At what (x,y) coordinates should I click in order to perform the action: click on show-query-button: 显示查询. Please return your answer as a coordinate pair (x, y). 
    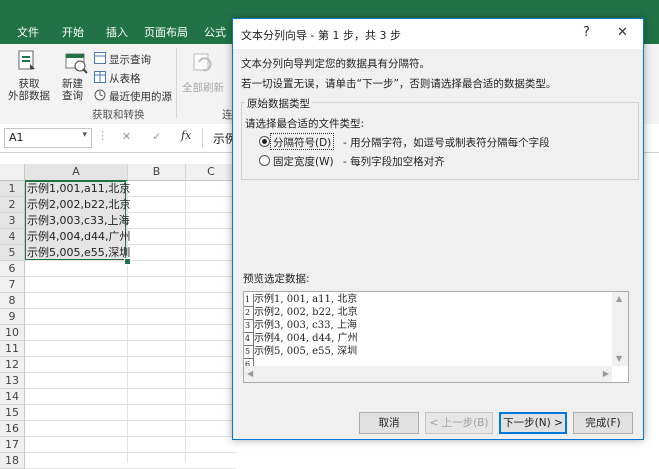
    Looking at the image, I should click on (130, 59).